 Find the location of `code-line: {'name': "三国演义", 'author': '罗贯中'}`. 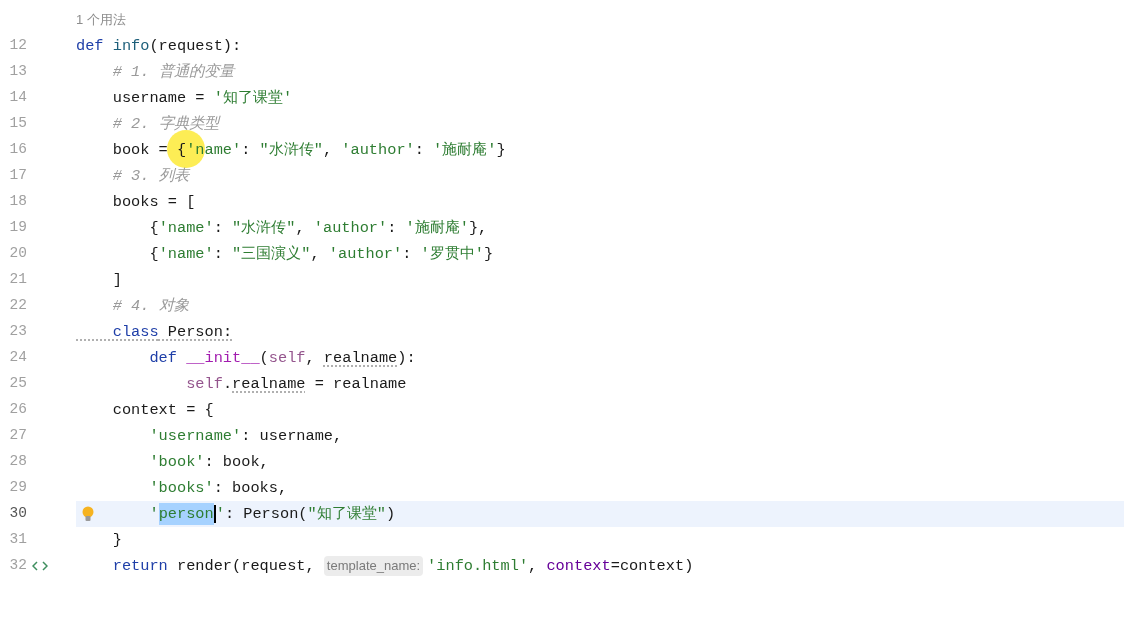

code-line: {'name': "三国演义", 'author': '罗贯中'} is located at coordinates (600, 254).